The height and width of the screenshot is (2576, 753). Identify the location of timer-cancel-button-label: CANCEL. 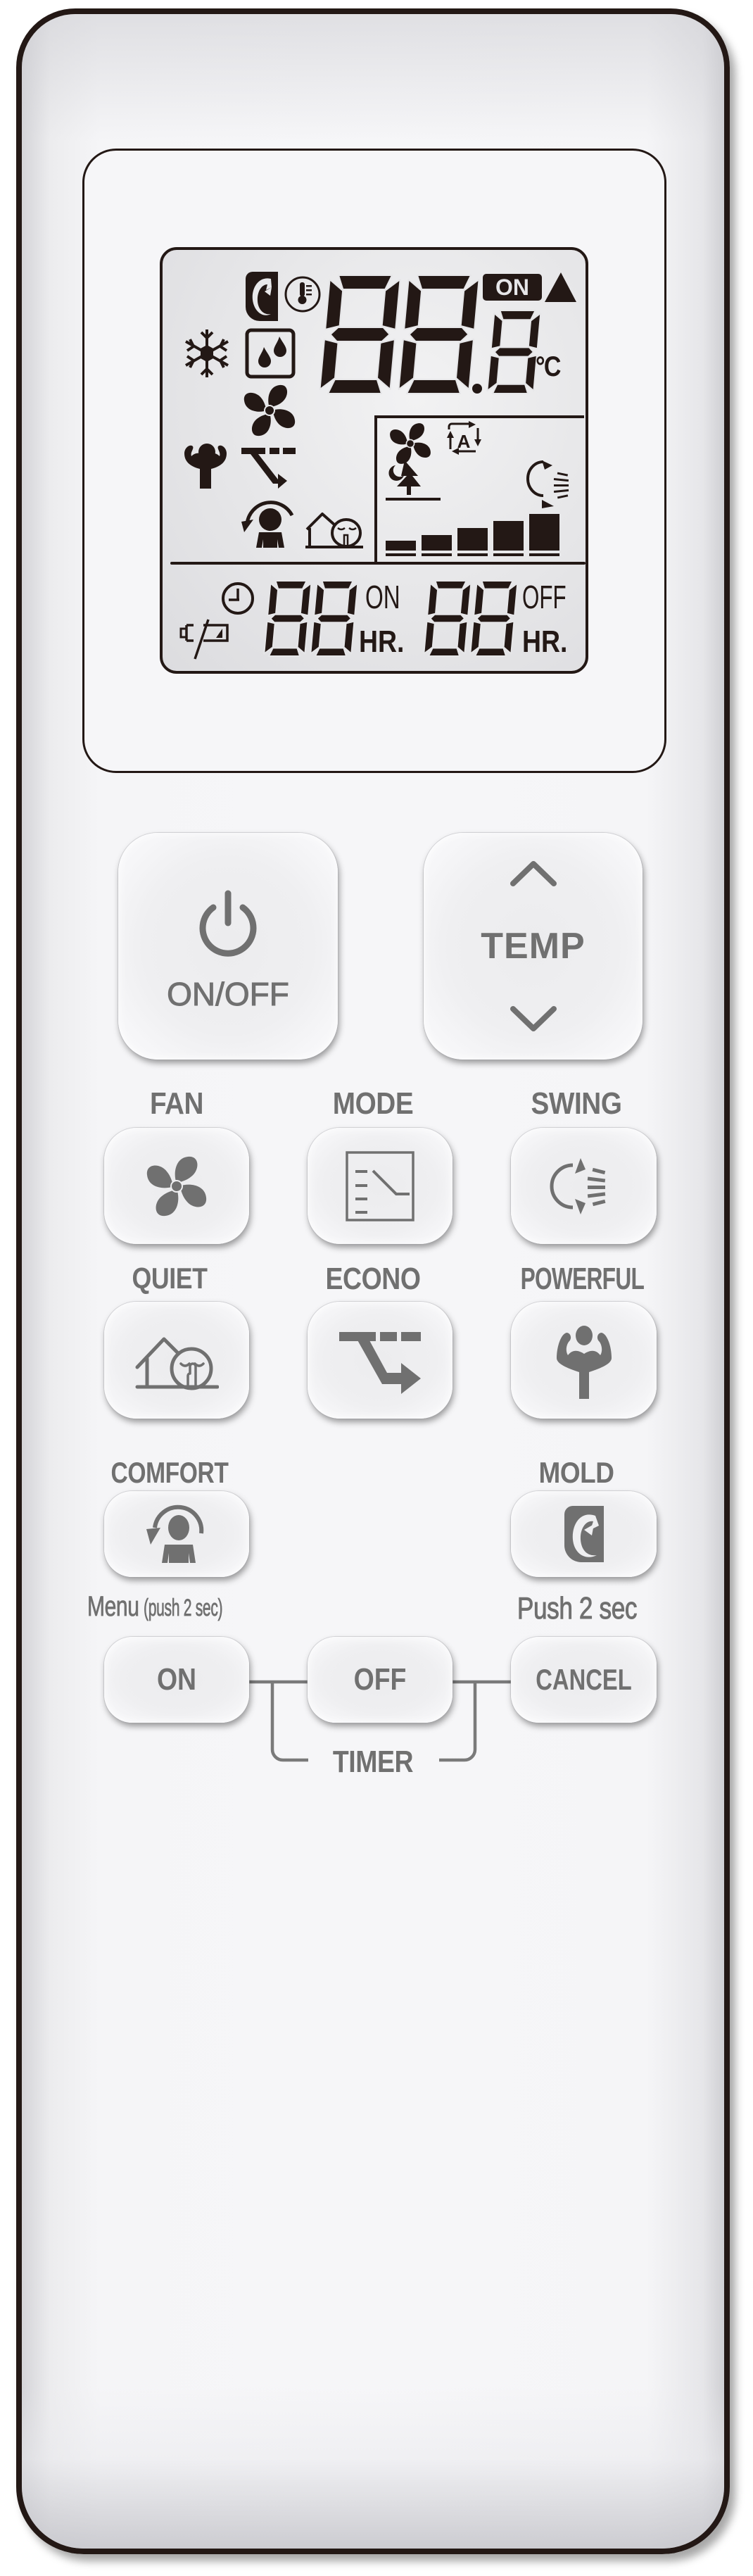
(584, 1679).